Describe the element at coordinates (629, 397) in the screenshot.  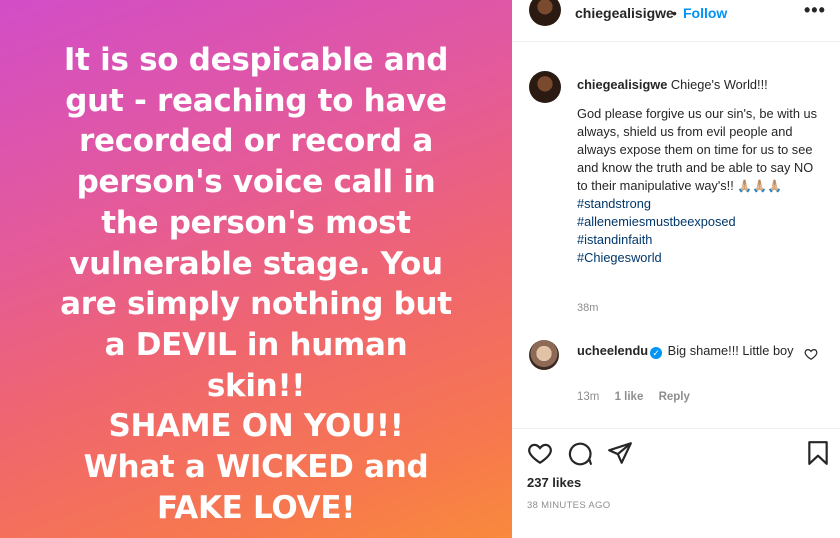
I see `comment-likes: 1 like` at that location.